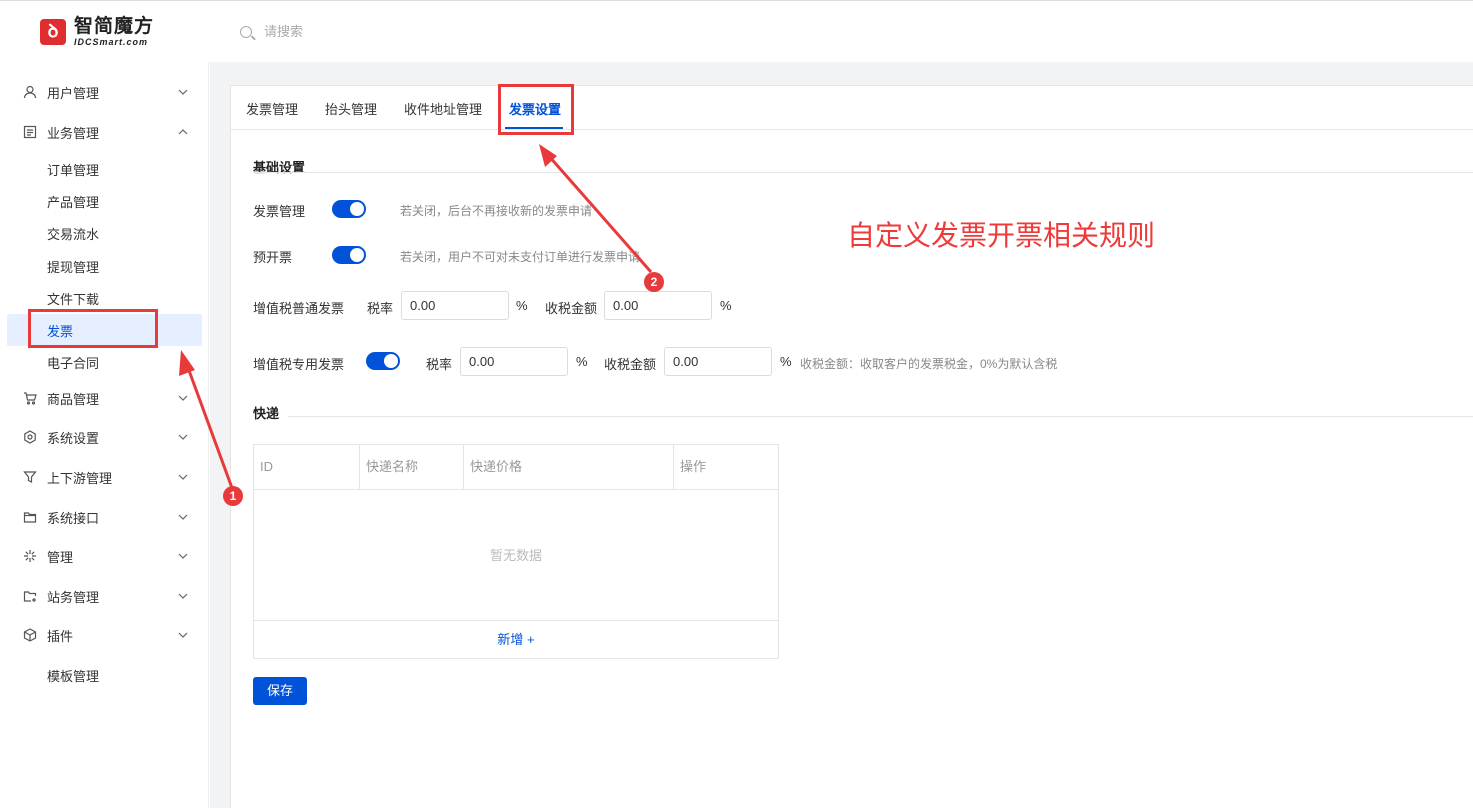 The height and width of the screenshot is (808, 1473). What do you see at coordinates (104, 517) in the screenshot?
I see `sidebar-item-system-interface: 系统接口` at bounding box center [104, 517].